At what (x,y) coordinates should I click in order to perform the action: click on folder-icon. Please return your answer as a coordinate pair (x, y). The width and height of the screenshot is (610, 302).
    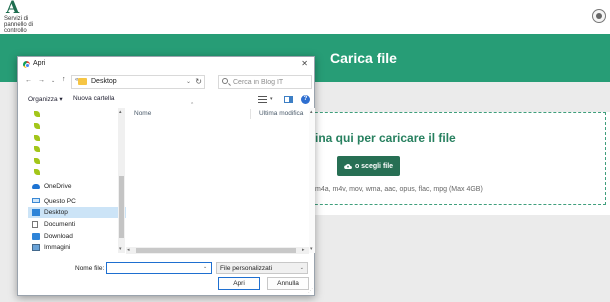
    Looking at the image, I should click on (82, 81).